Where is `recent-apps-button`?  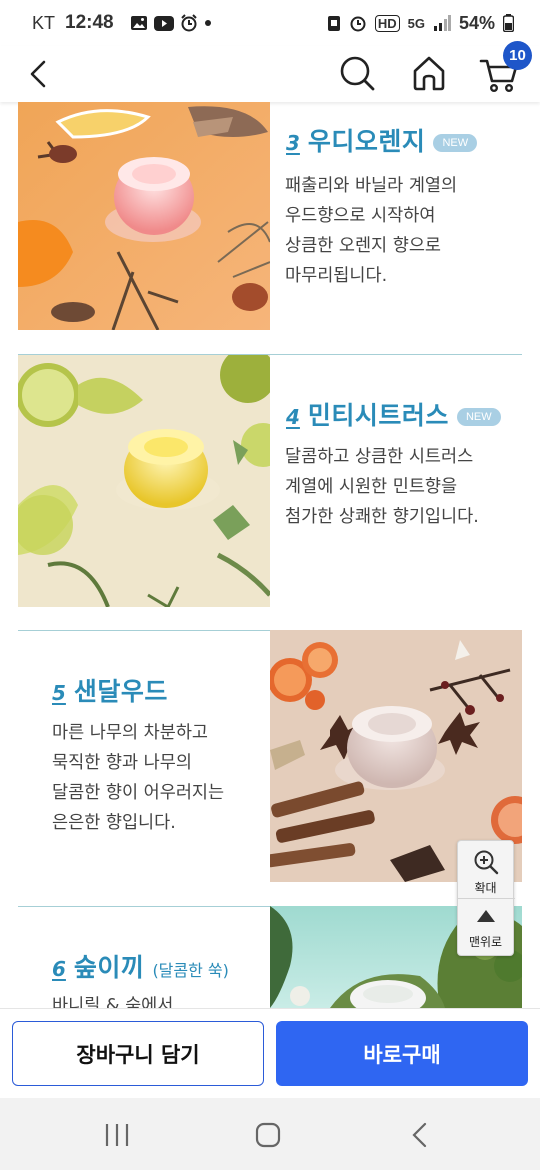 recent-apps-button is located at coordinates (117, 1135).